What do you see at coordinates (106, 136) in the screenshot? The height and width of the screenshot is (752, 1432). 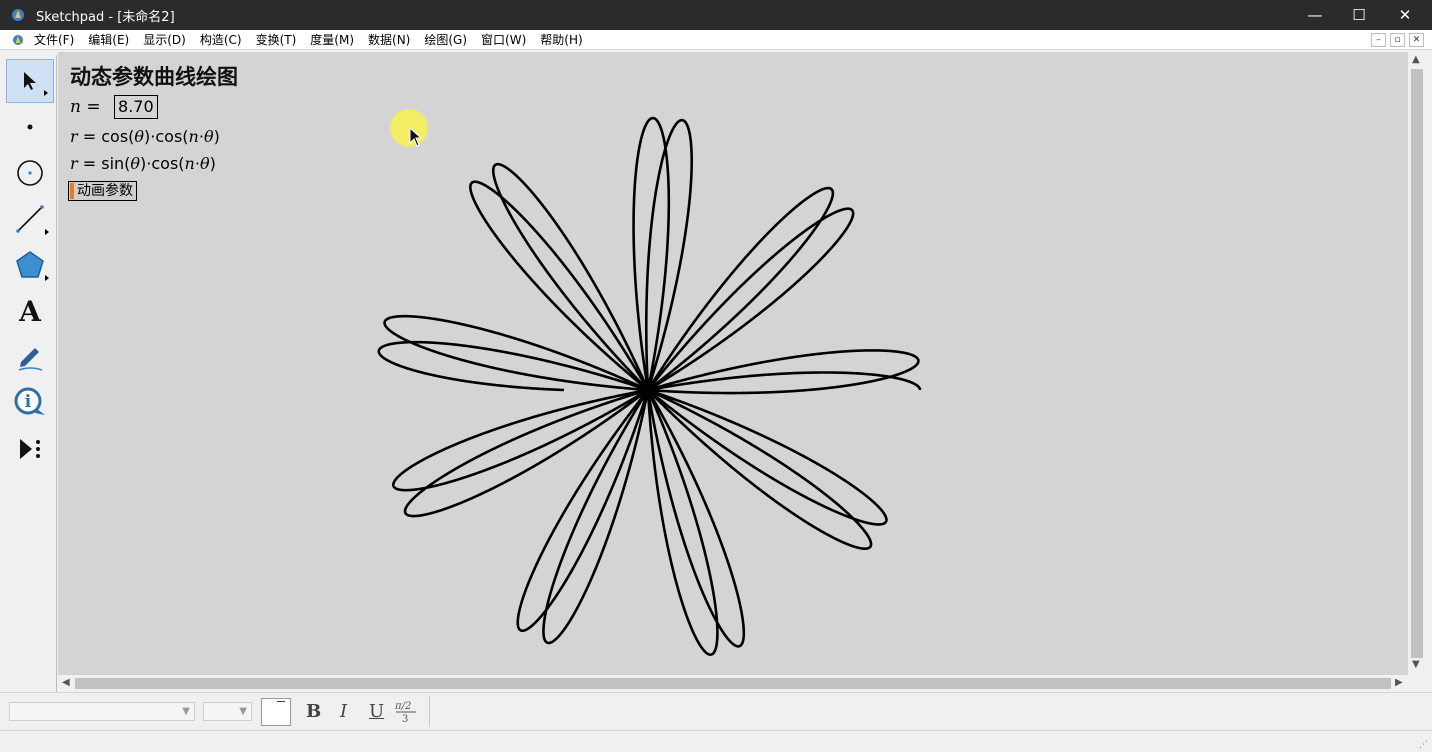 I see `formula-part: = cos(` at bounding box center [106, 136].